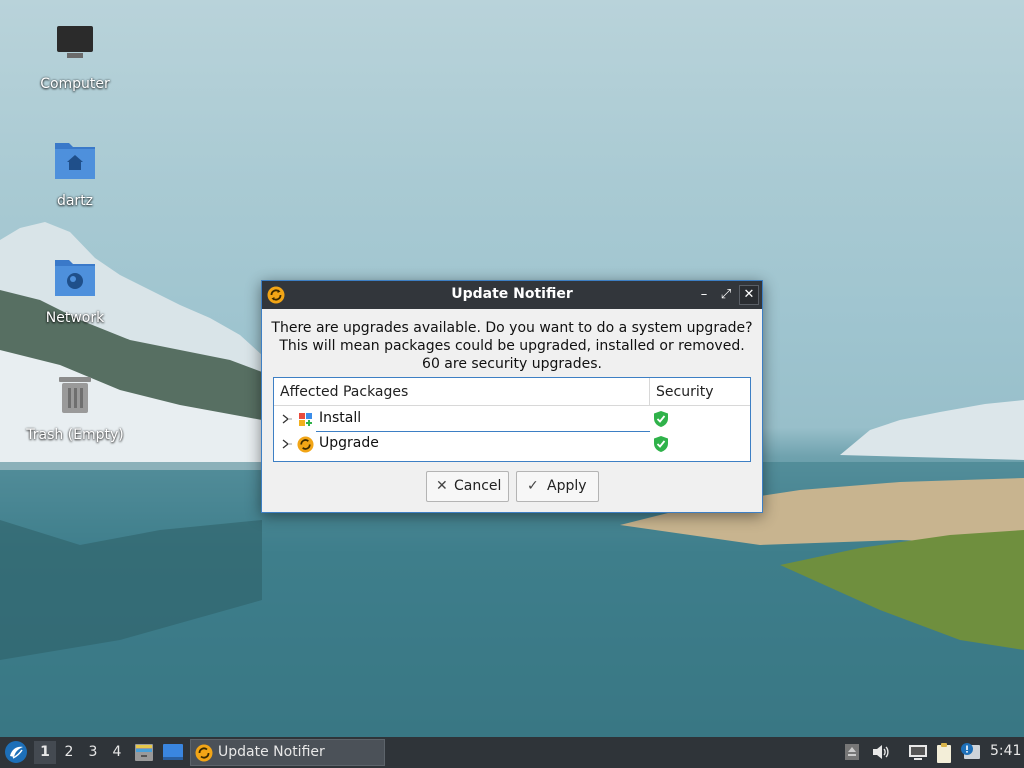 This screenshot has width=1024, height=768. Describe the element at coordinates (512, 444) in the screenshot. I see `tree-row-upgrade: Upgrade` at that location.